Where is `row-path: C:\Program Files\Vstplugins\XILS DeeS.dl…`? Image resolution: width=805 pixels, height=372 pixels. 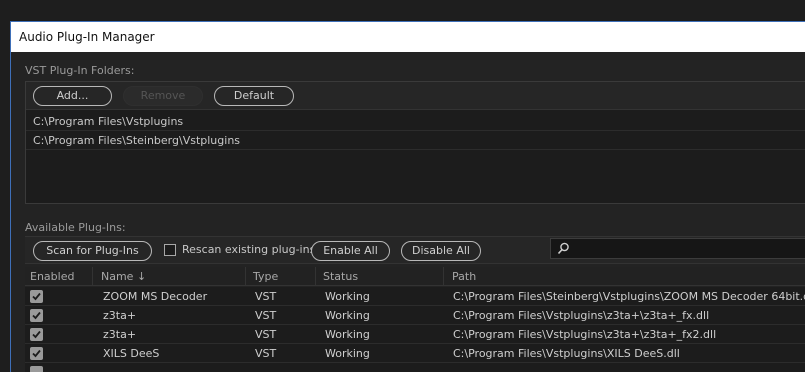 row-path: C:\Program Files\Vstplugins\XILS DeeS.dl… is located at coordinates (566, 353).